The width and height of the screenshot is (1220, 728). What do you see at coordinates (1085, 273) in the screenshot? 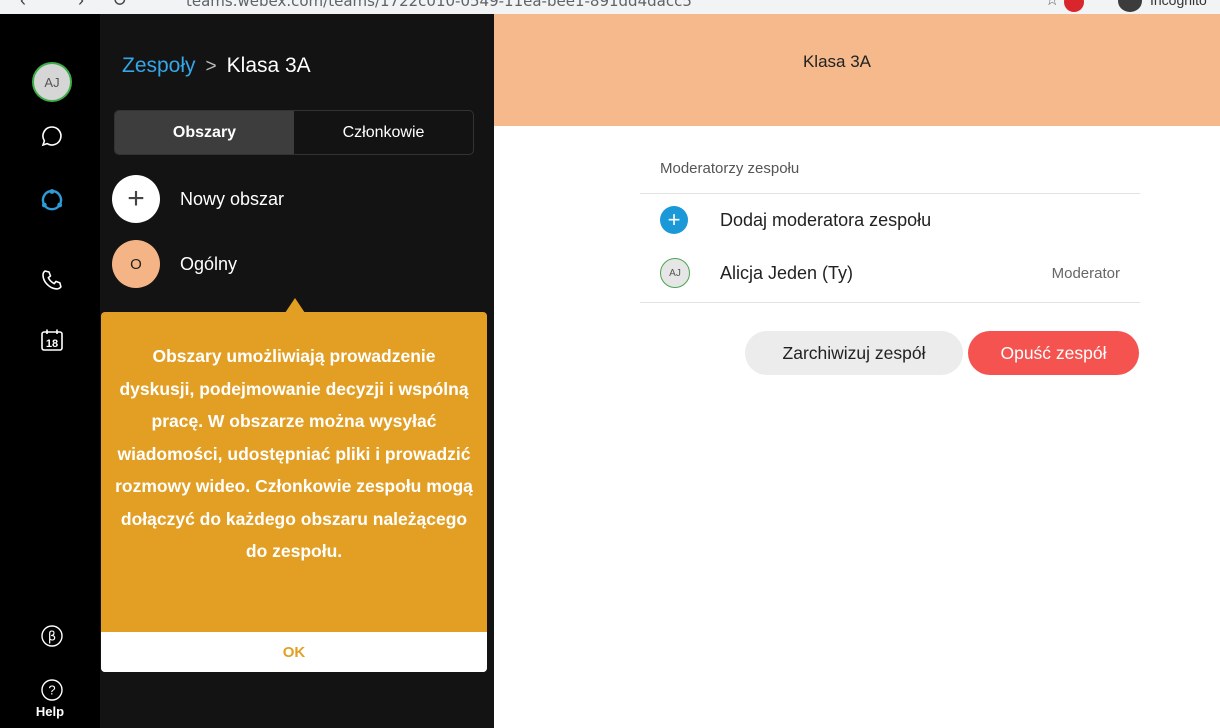
I see `member-role: Moderator` at bounding box center [1085, 273].